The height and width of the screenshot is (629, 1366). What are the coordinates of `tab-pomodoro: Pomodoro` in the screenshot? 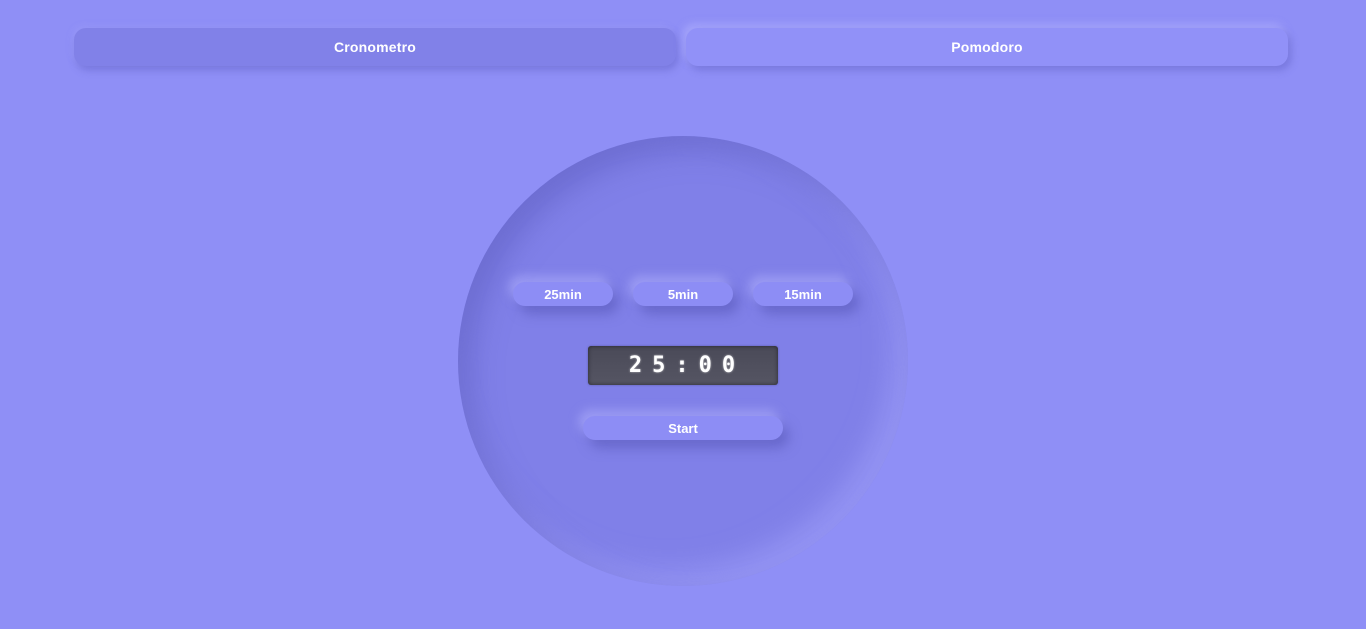 It's located at (987, 47).